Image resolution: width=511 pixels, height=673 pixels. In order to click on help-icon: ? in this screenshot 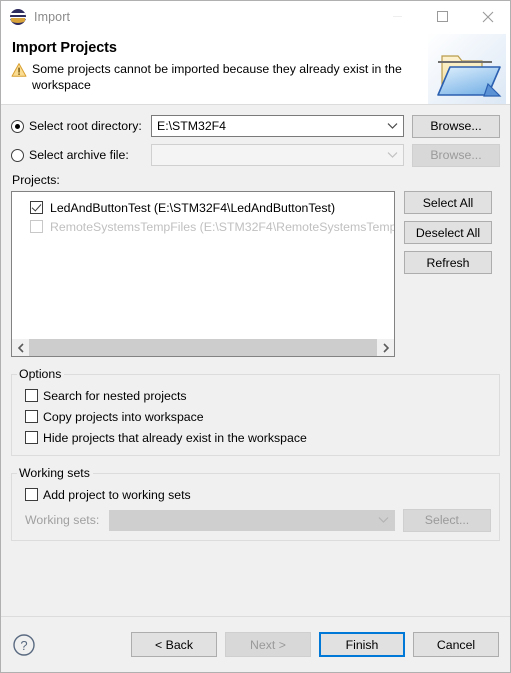, I will do `click(24, 645)`.